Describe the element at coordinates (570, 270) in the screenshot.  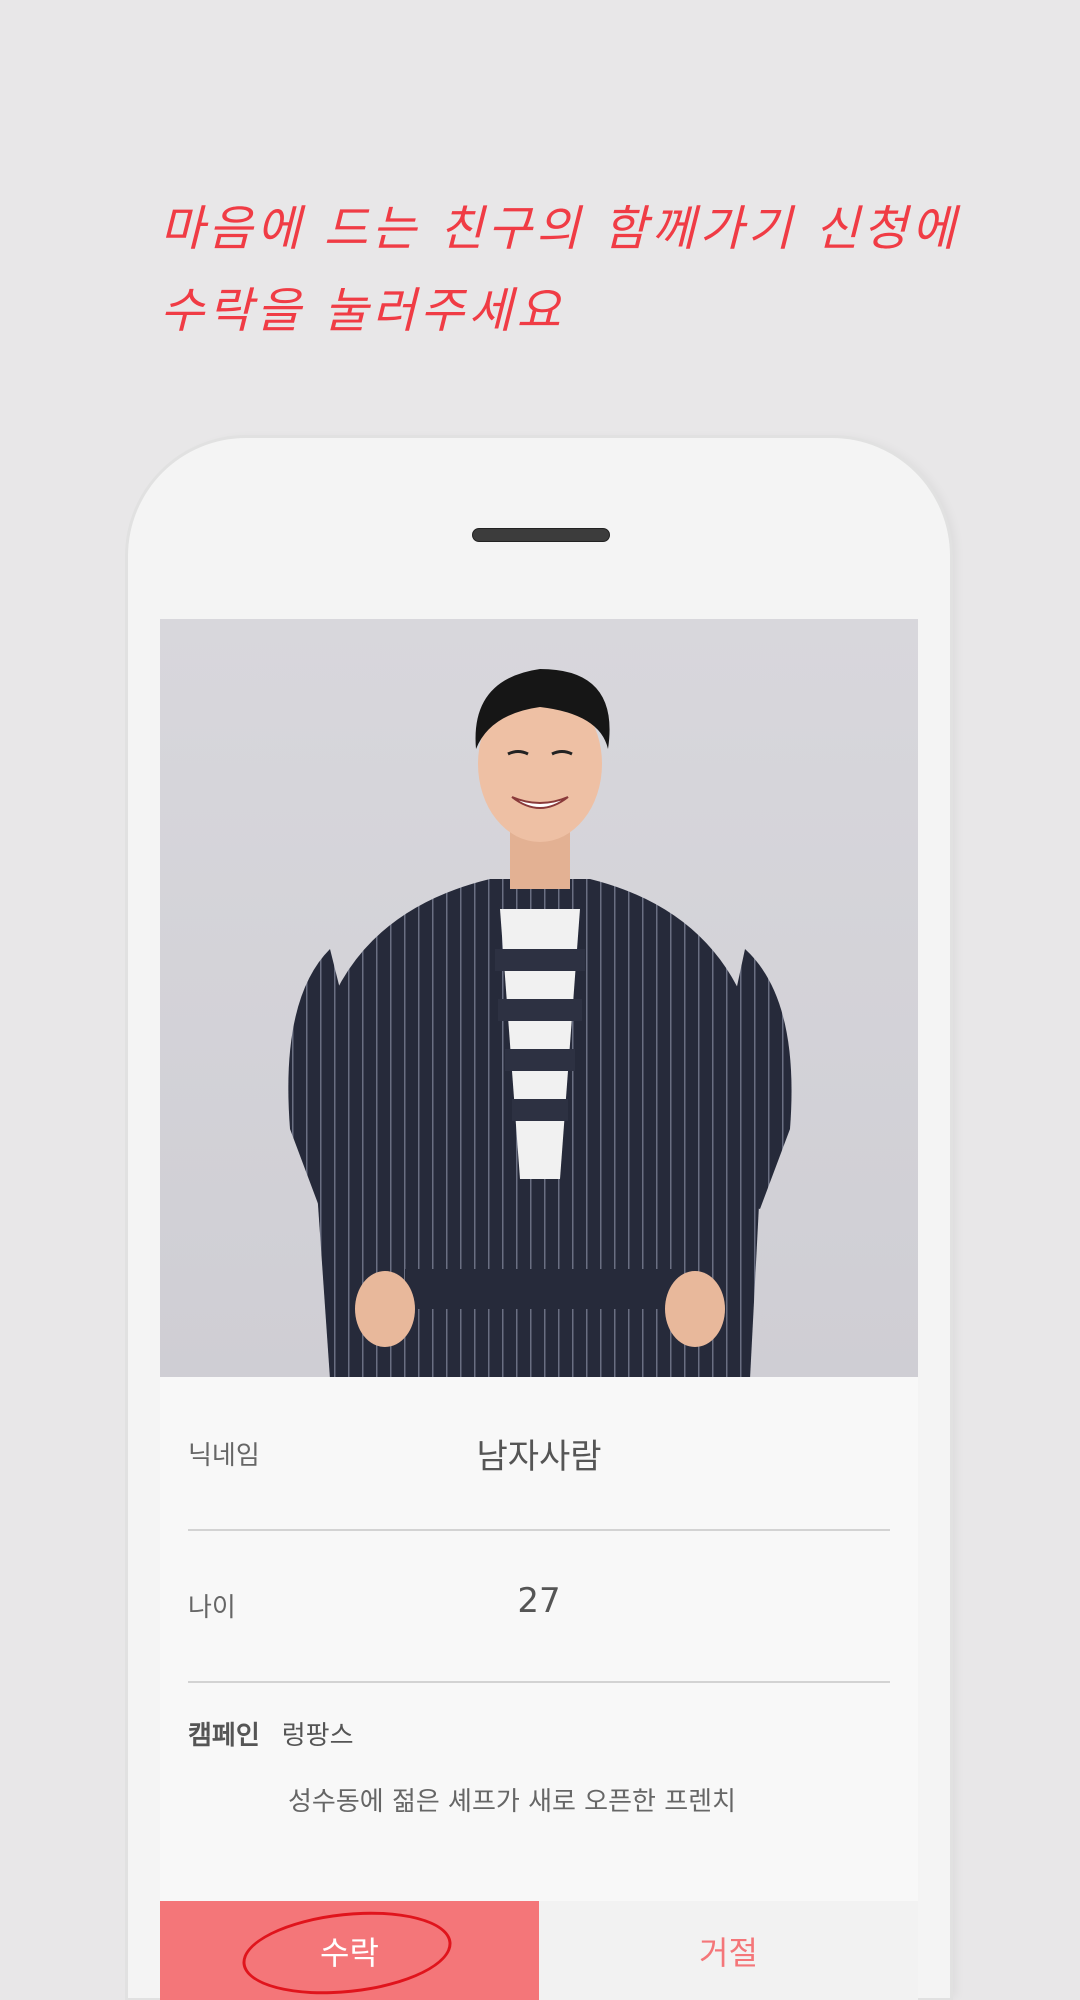
I see `instruction-text: 마음에 드는 친구의 함께가기 신청에 수락을 눌러주세요` at that location.